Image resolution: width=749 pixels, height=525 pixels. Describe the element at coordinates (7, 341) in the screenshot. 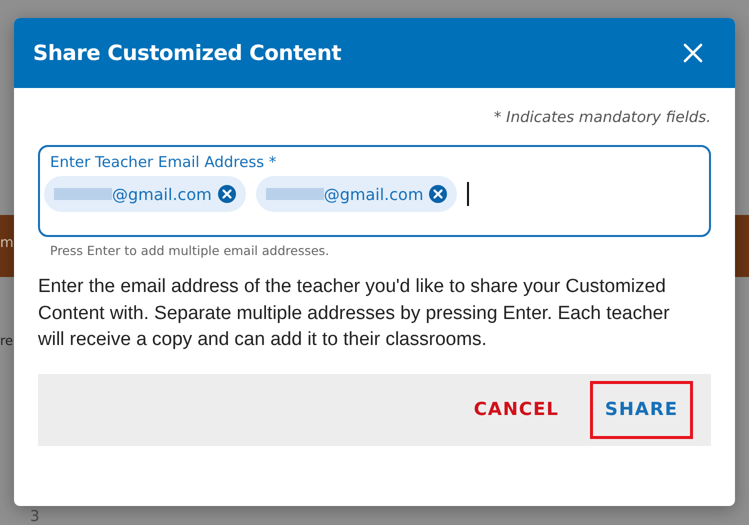

I see `backdrop-text: re` at that location.